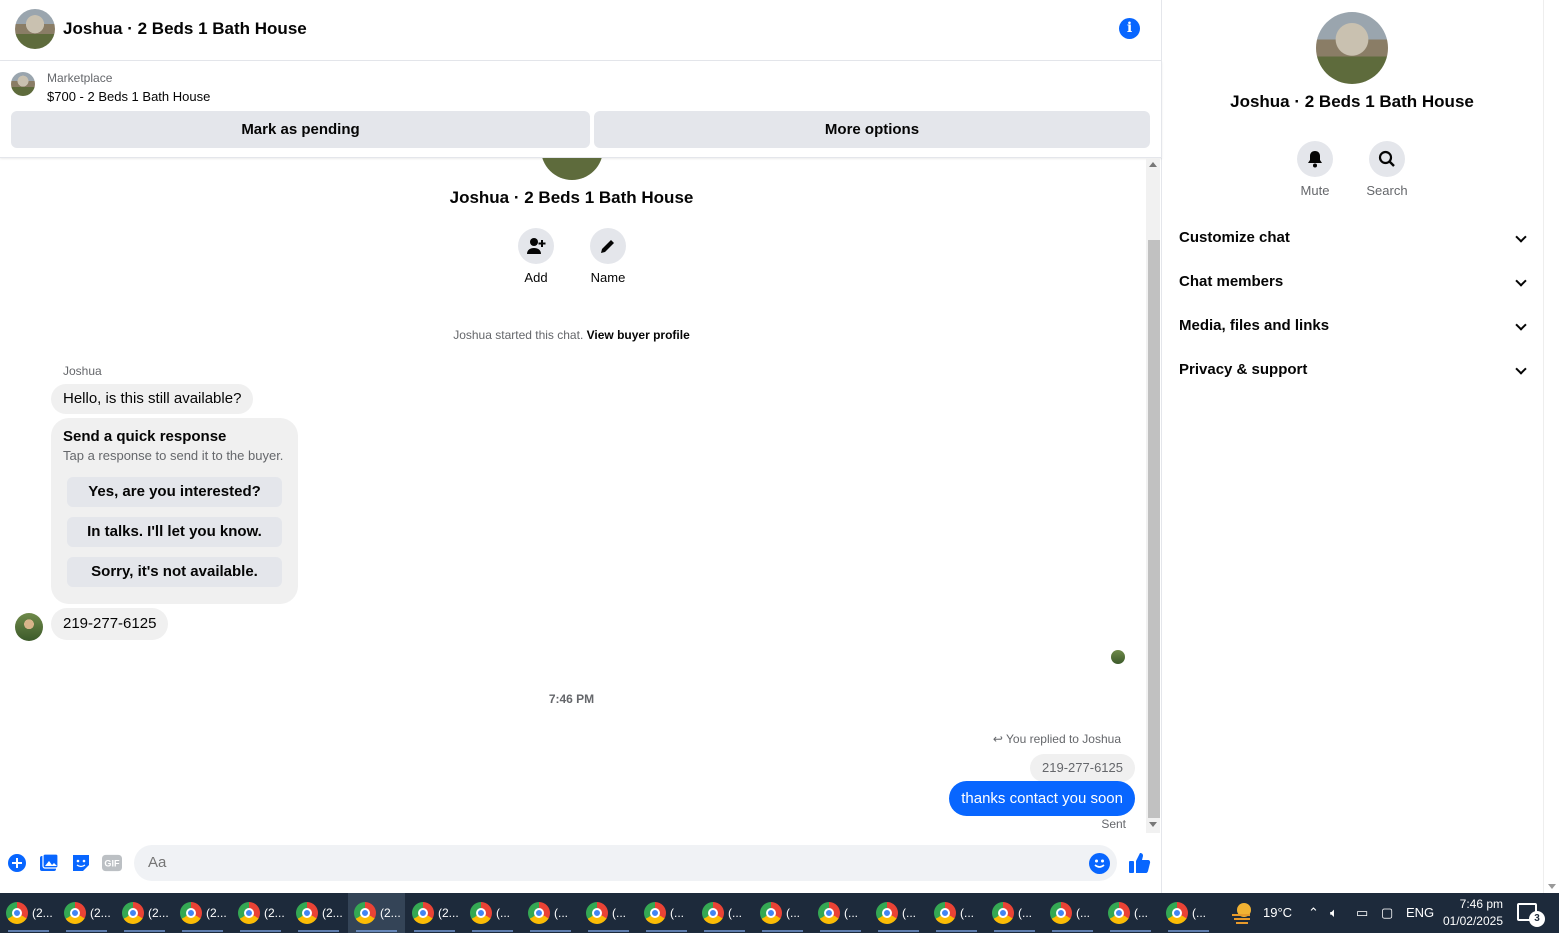 The width and height of the screenshot is (1559, 949). What do you see at coordinates (1154, 529) in the screenshot?
I see `scrollbar-thumb` at bounding box center [1154, 529].